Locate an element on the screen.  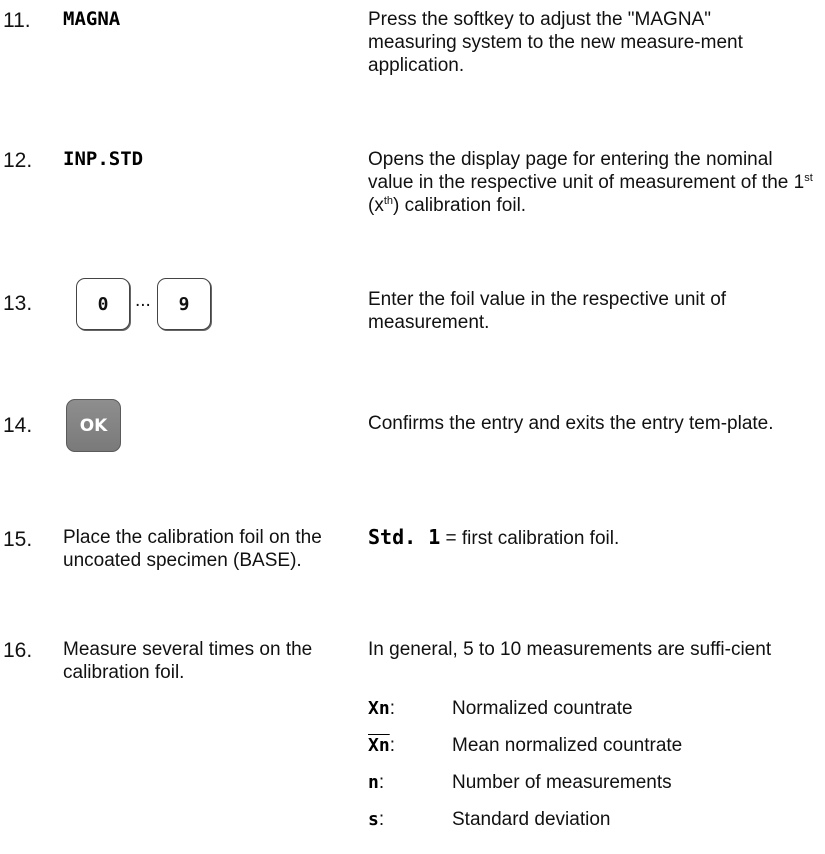
symbol-row: s: Standard deviation is located at coordinates (489, 819).